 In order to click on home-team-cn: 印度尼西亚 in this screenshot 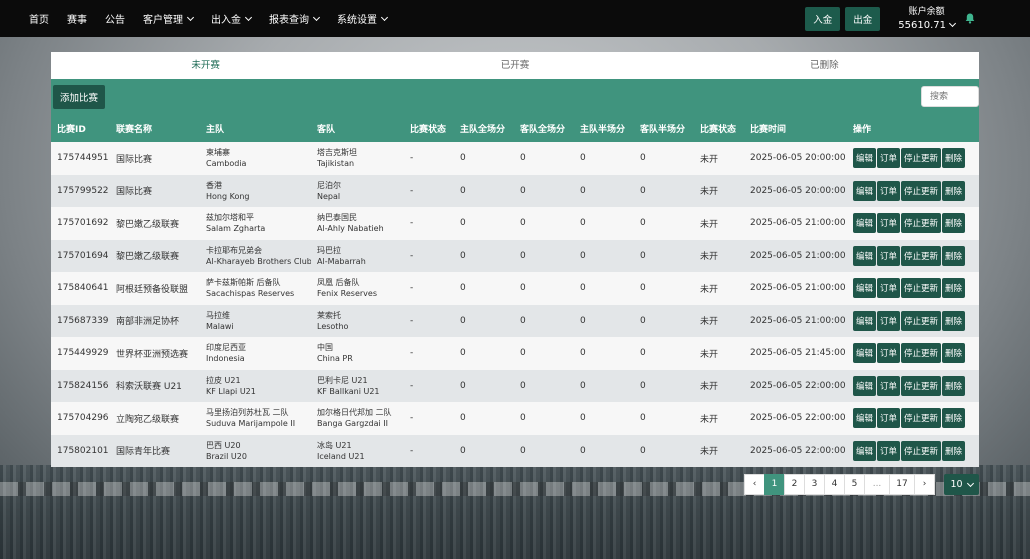, I will do `click(226, 348)`.